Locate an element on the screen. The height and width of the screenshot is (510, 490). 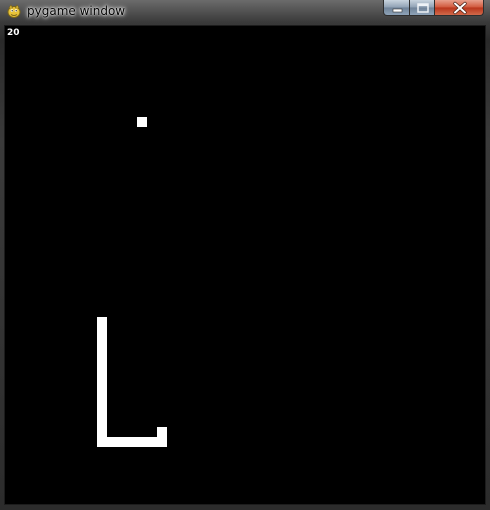
maximize-icon is located at coordinates (423, 8).